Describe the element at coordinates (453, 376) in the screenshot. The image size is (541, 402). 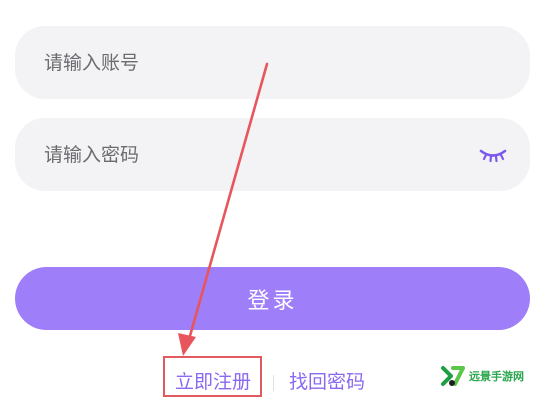
I see `watermark-logo-icon` at that location.